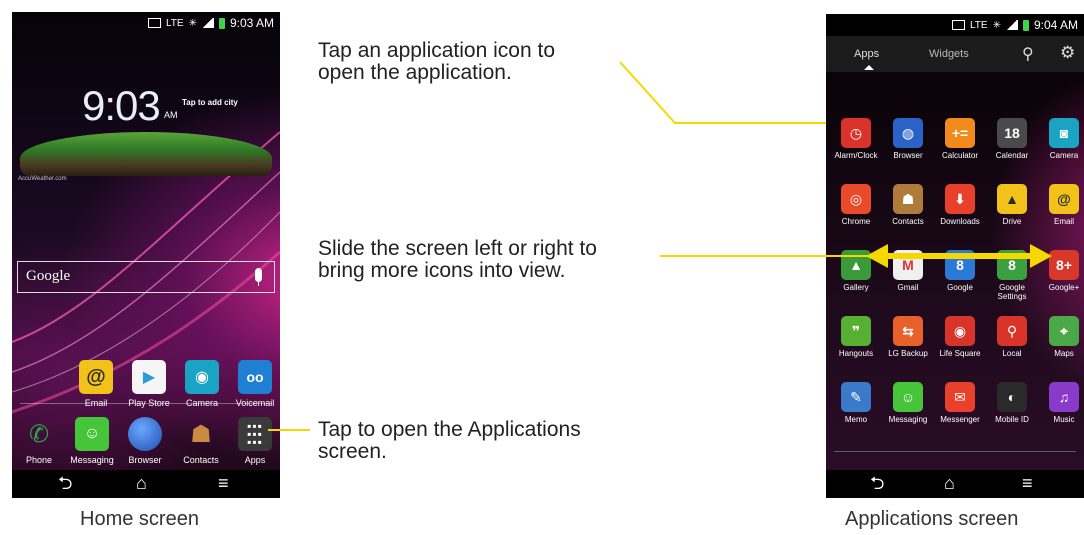  Describe the element at coordinates (1041, 256) in the screenshot. I see `slide-arrow-right-head` at that location.